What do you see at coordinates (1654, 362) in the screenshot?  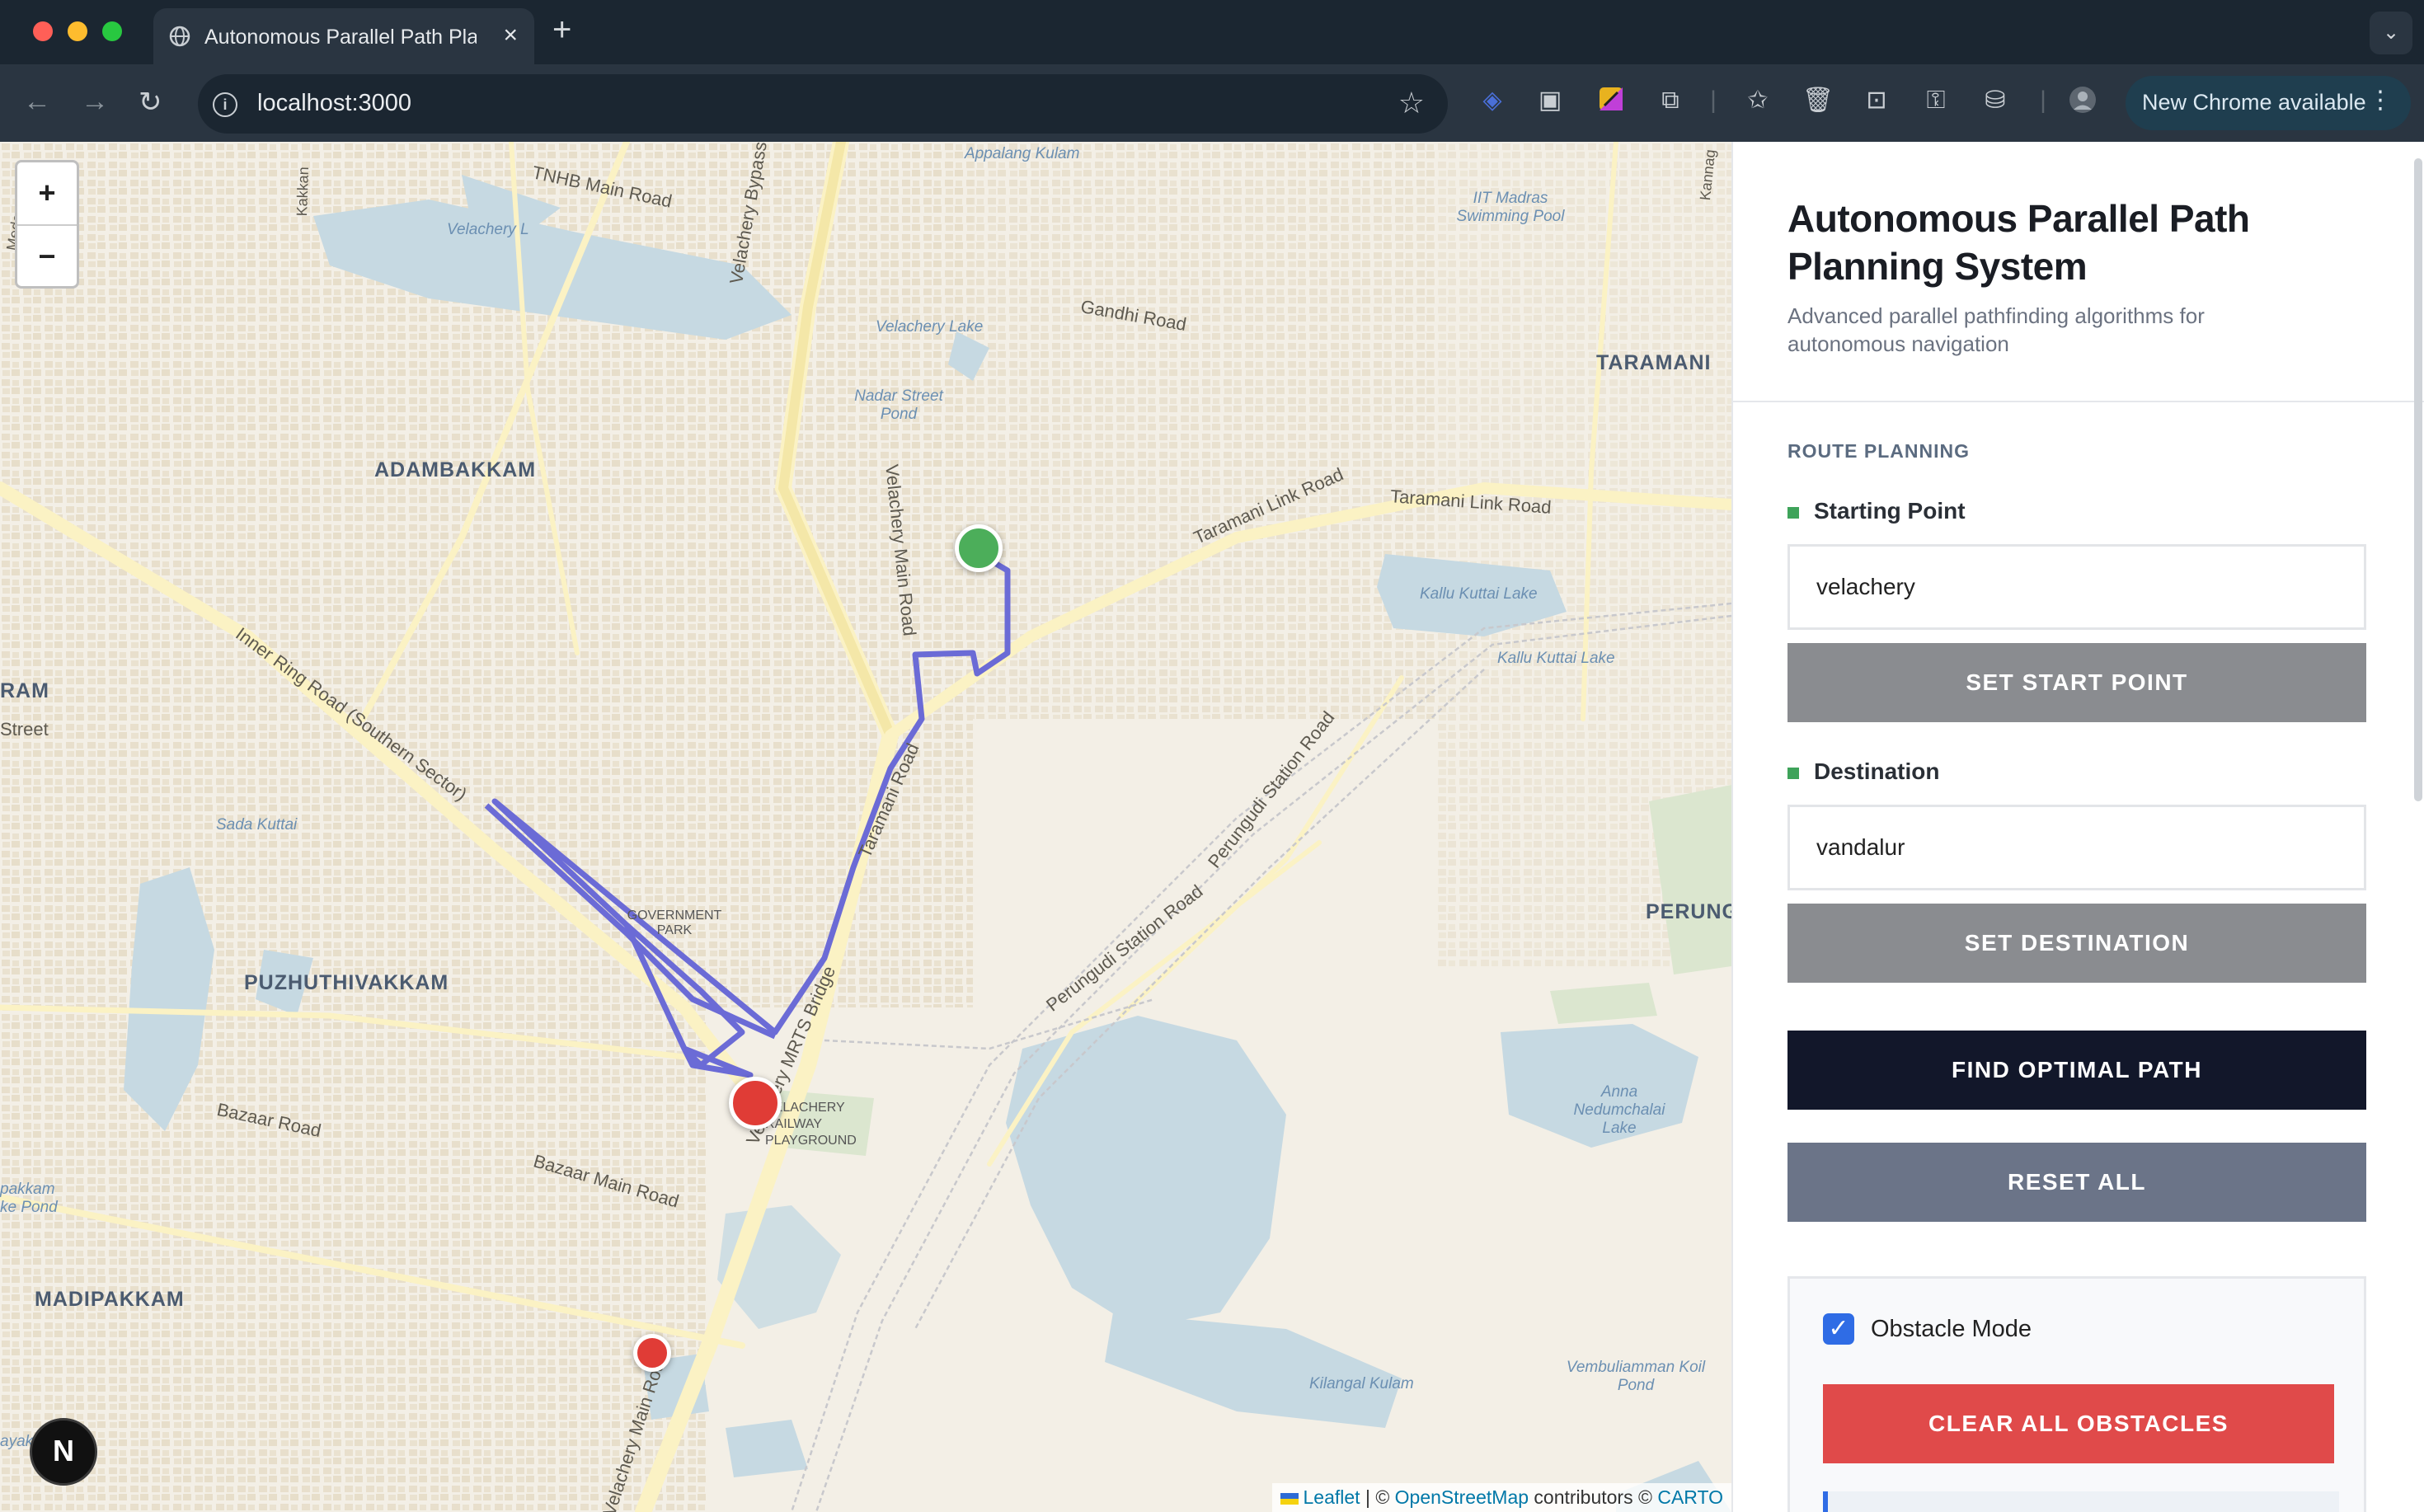 I see `district-label: TARAMANI` at bounding box center [1654, 362].